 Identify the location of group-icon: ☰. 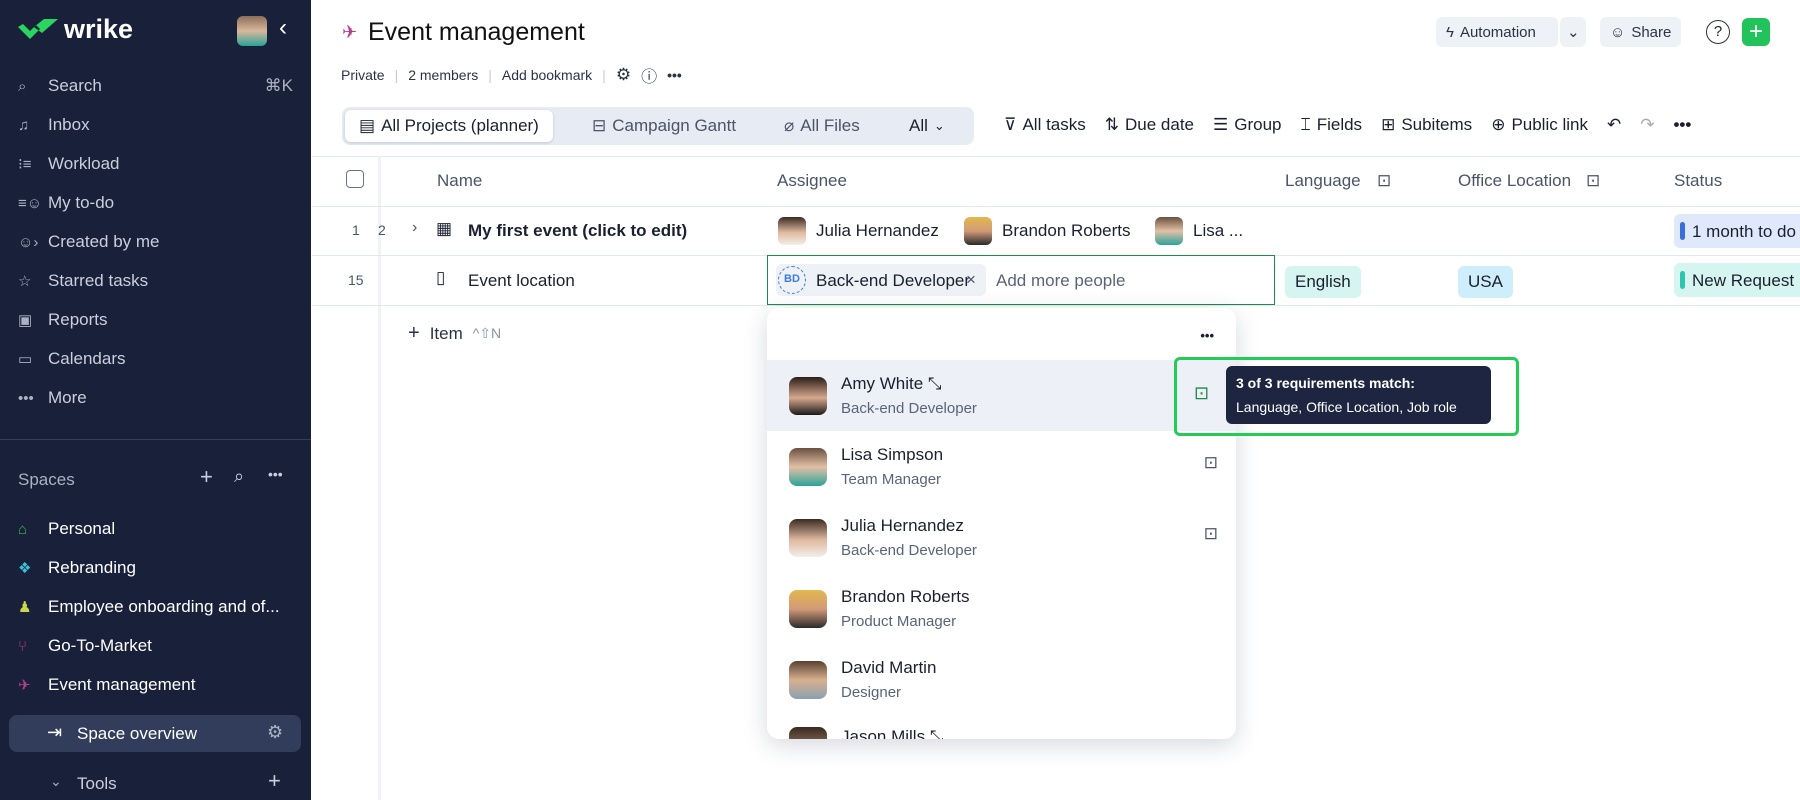
(1221, 124).